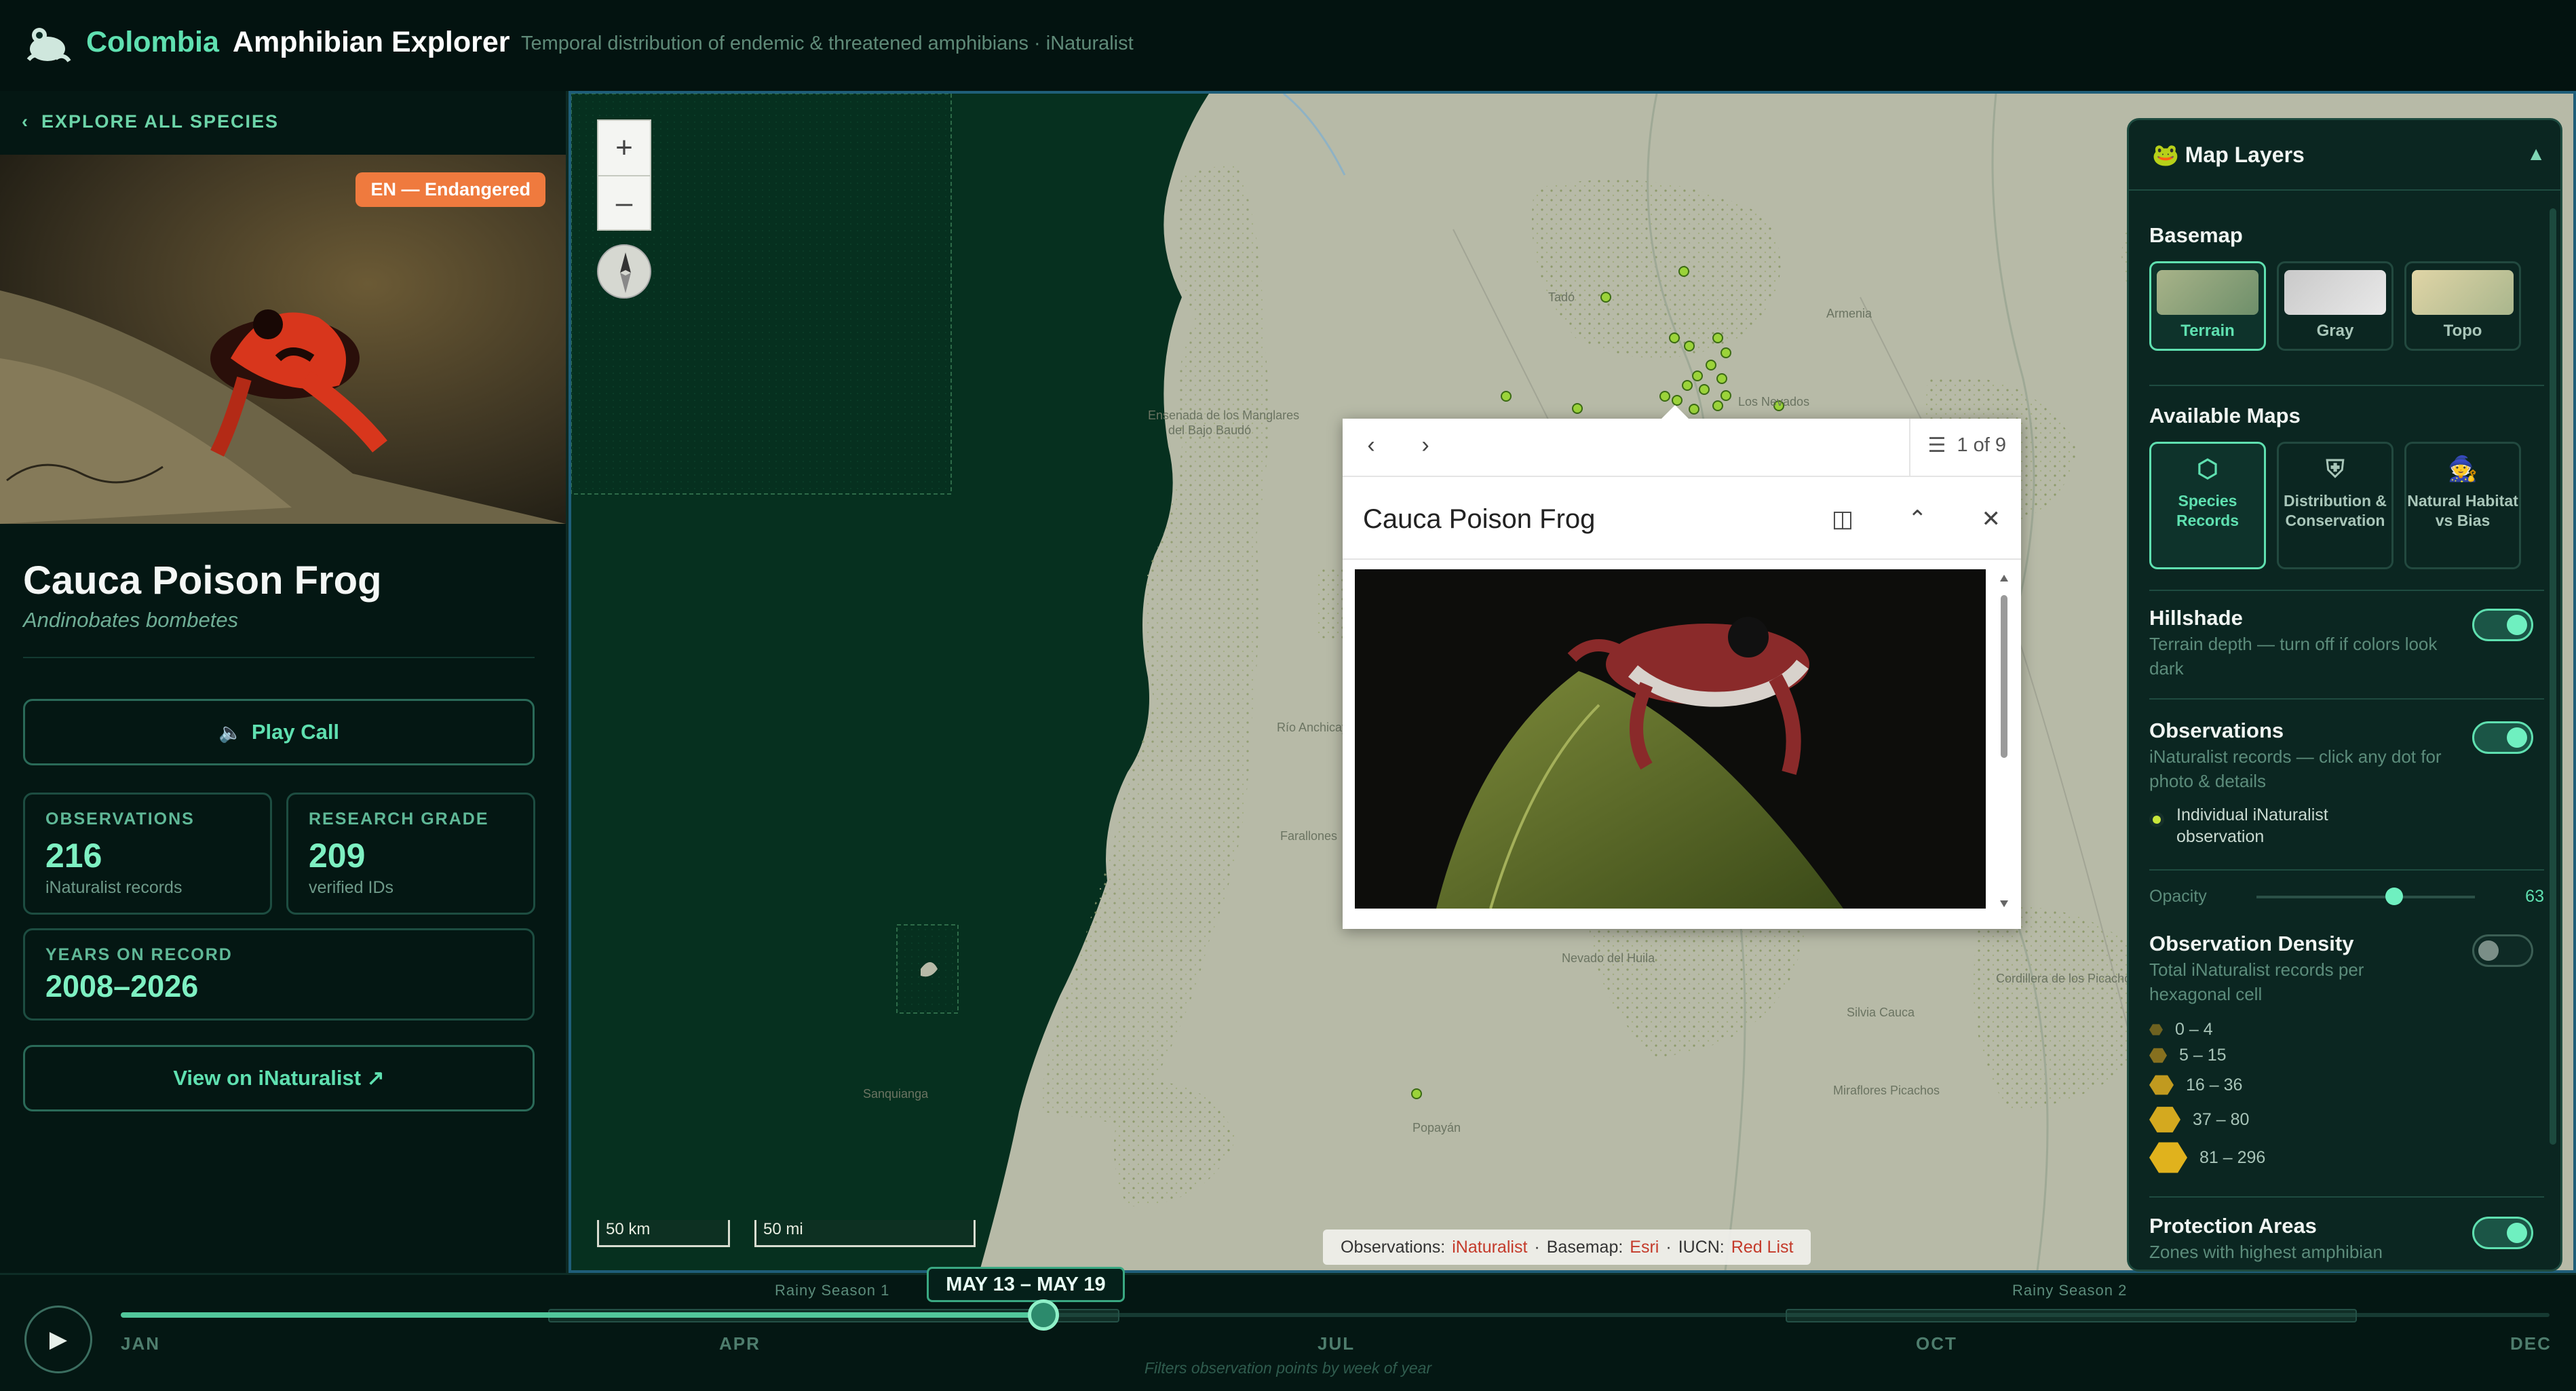 This screenshot has height=1391, width=2576. Describe the element at coordinates (2199, 1120) in the screenshot. I see `density-bin: 37 – 80` at that location.